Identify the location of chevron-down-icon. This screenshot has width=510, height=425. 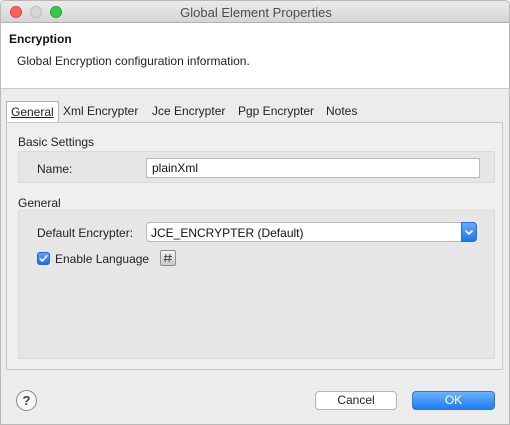
(469, 232).